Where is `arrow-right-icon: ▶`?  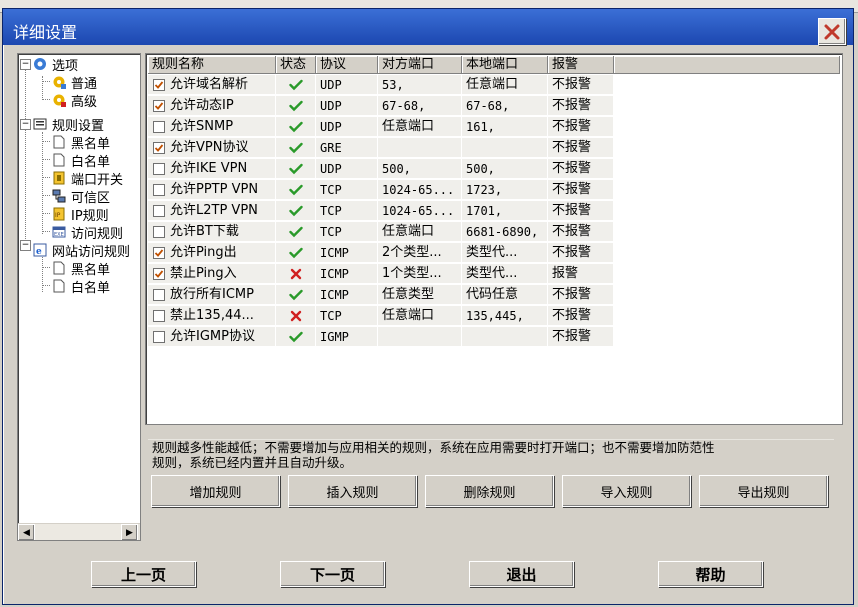 arrow-right-icon: ▶ is located at coordinates (129, 532).